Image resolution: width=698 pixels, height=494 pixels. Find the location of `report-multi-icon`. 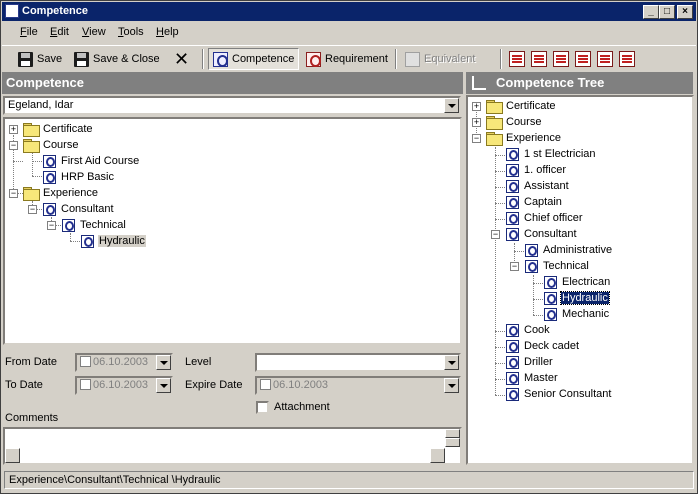

report-multi-icon is located at coordinates (583, 59).